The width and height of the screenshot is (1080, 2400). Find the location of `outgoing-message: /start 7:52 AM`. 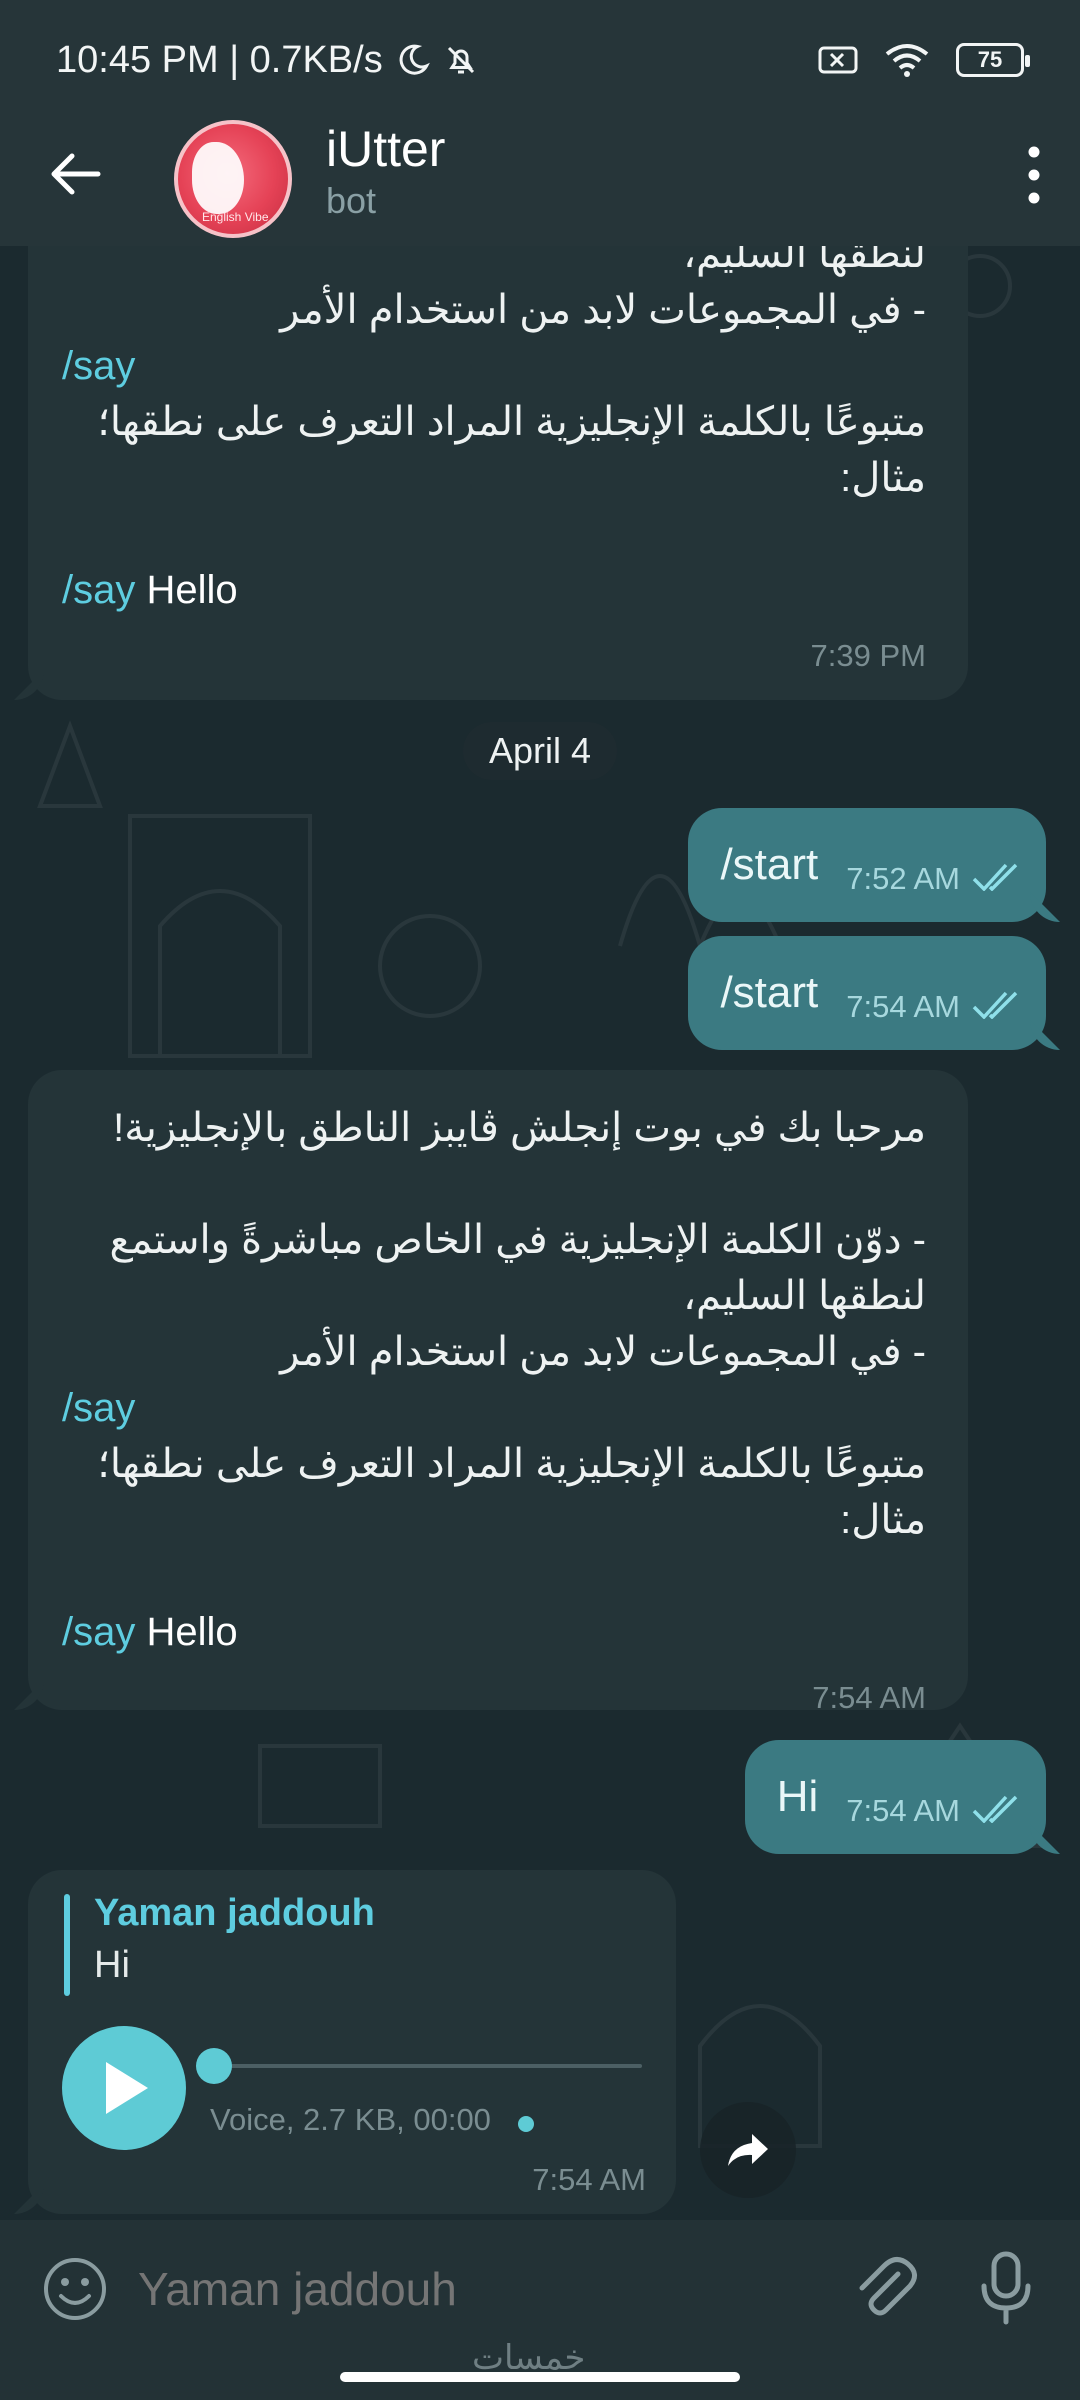

outgoing-message: /start 7:52 AM is located at coordinates (867, 865).